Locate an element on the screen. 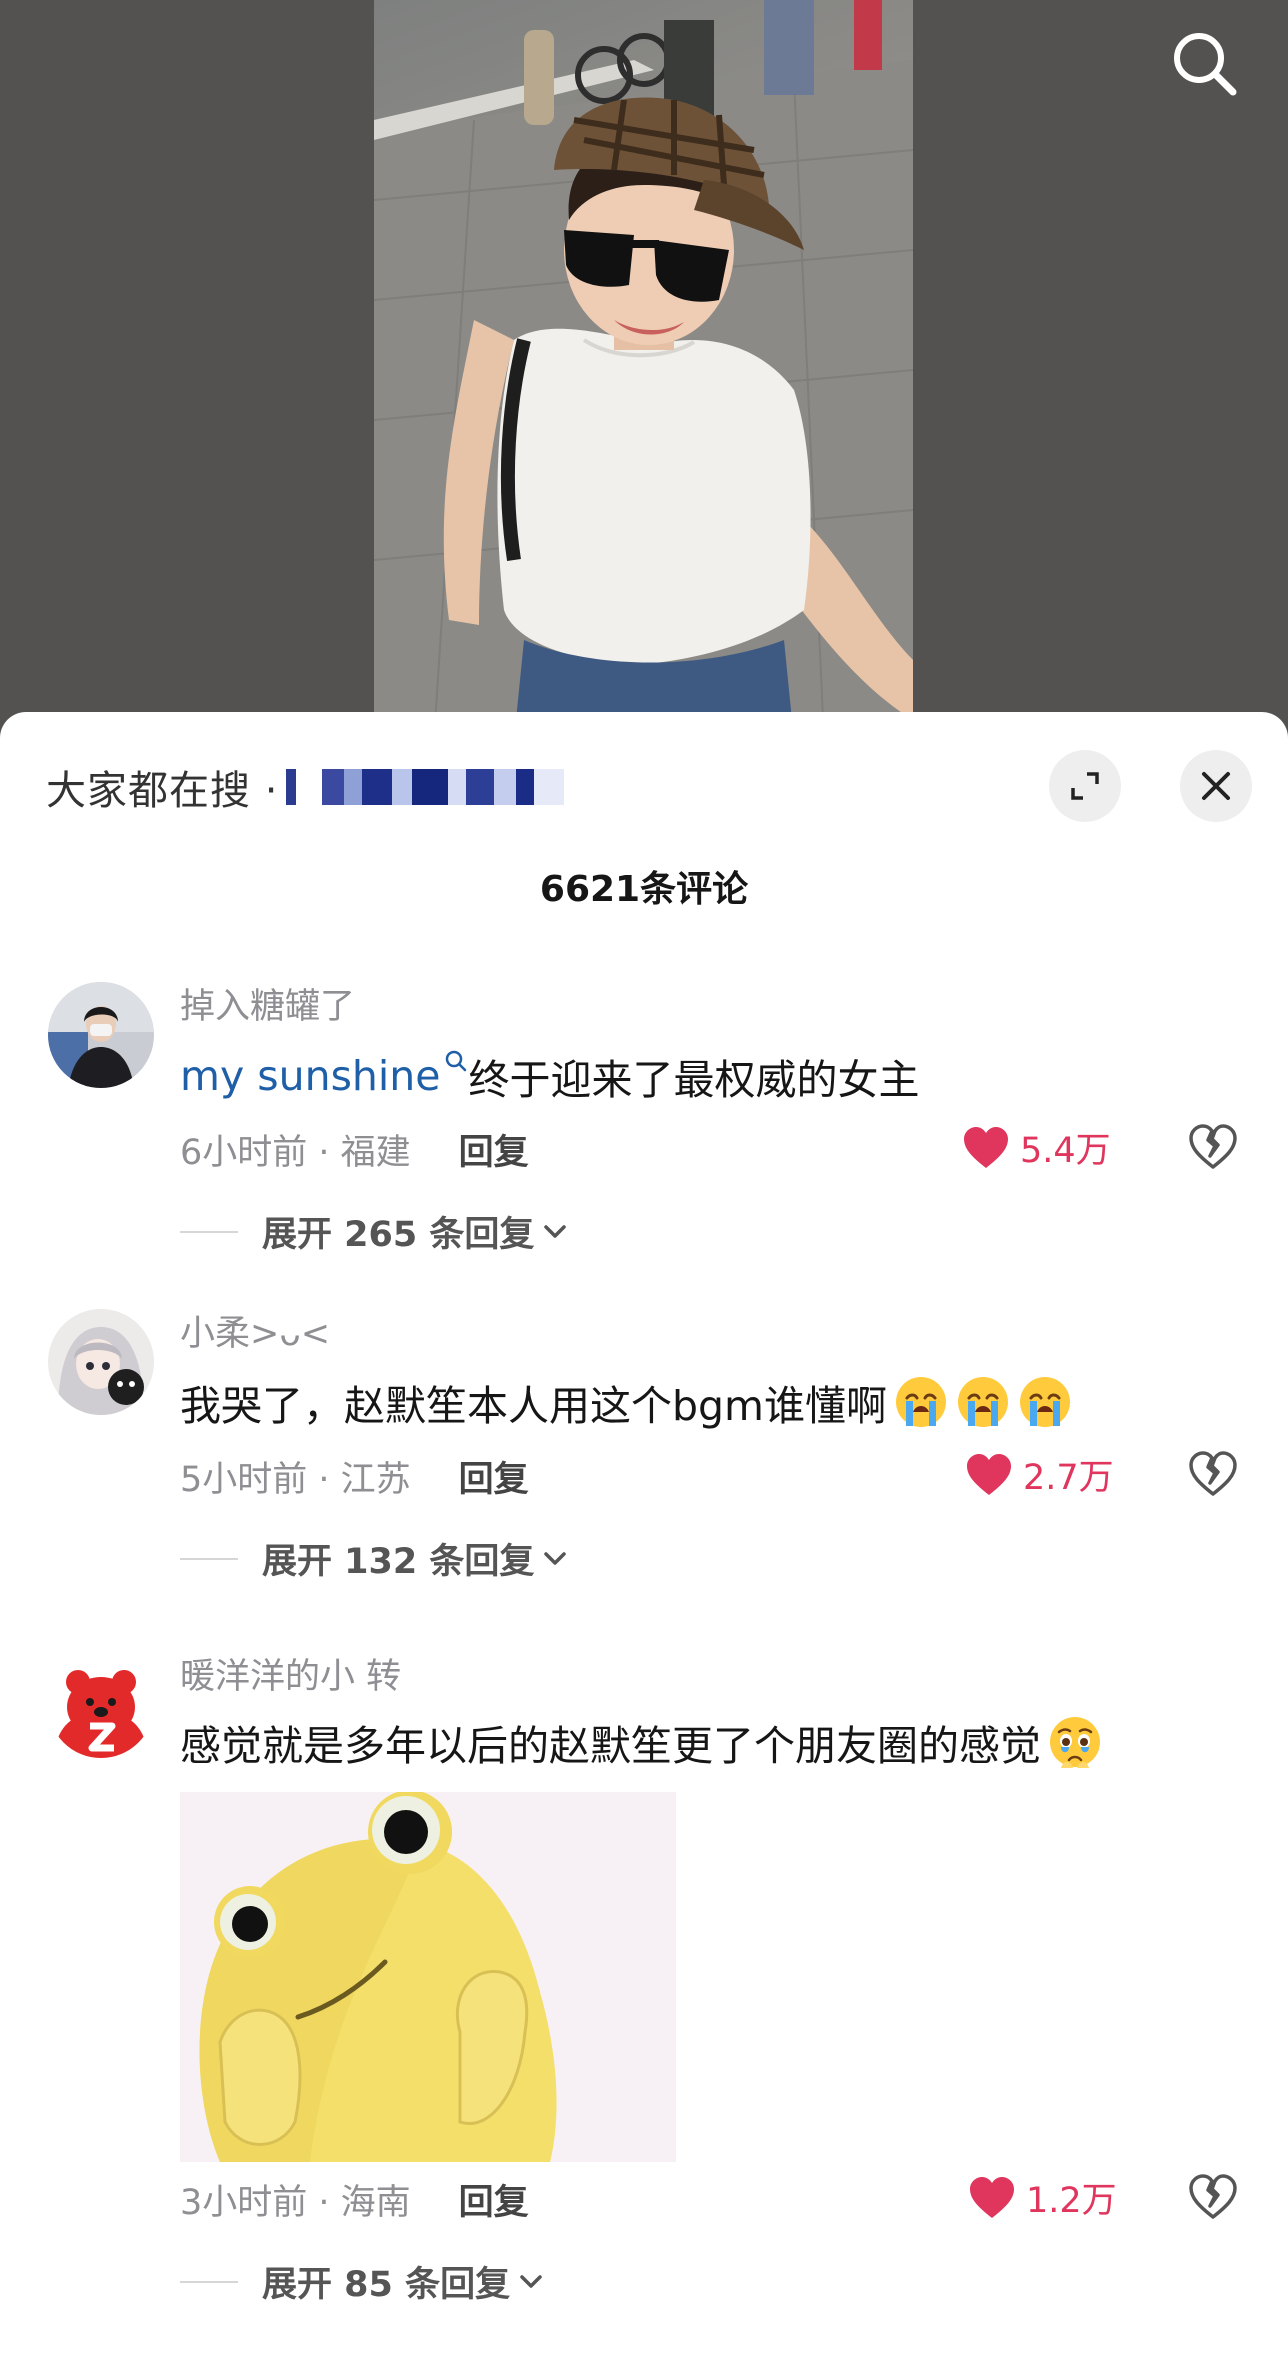 This screenshot has height=2368, width=1288. like-button: 1.2万 is located at coordinates (1042, 2197).